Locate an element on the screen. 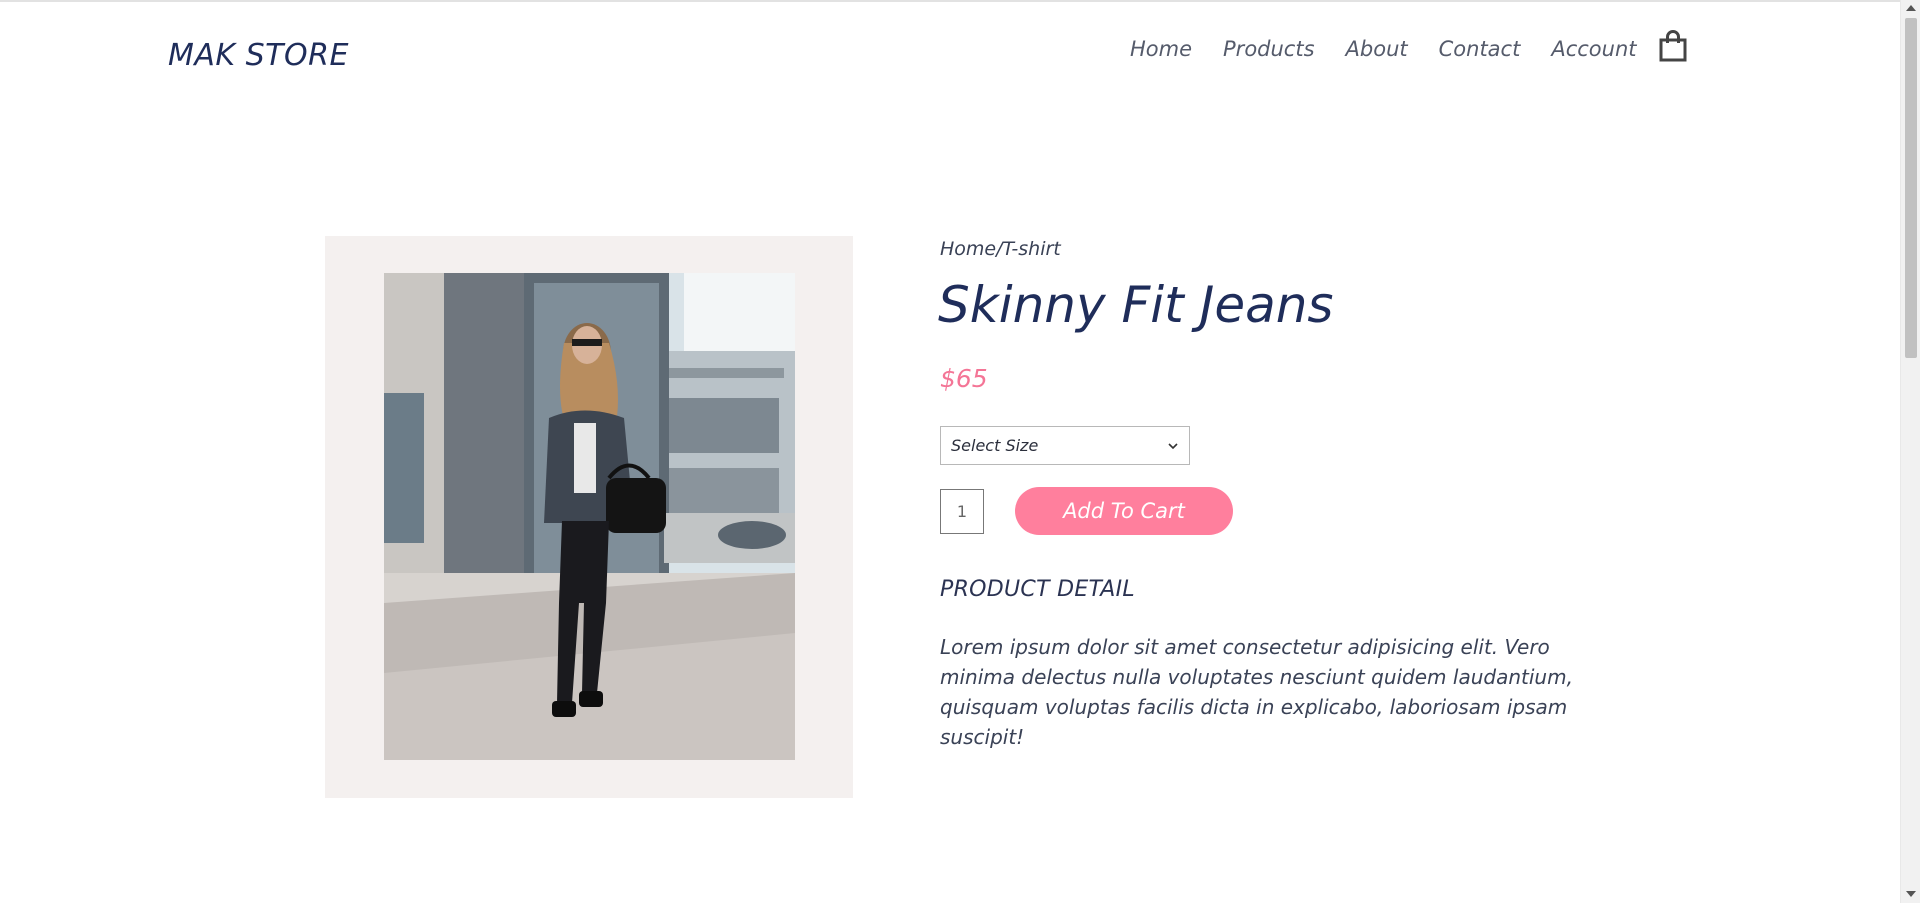 The height and width of the screenshot is (903, 1920). scrollbar is located at coordinates (1910, 451).